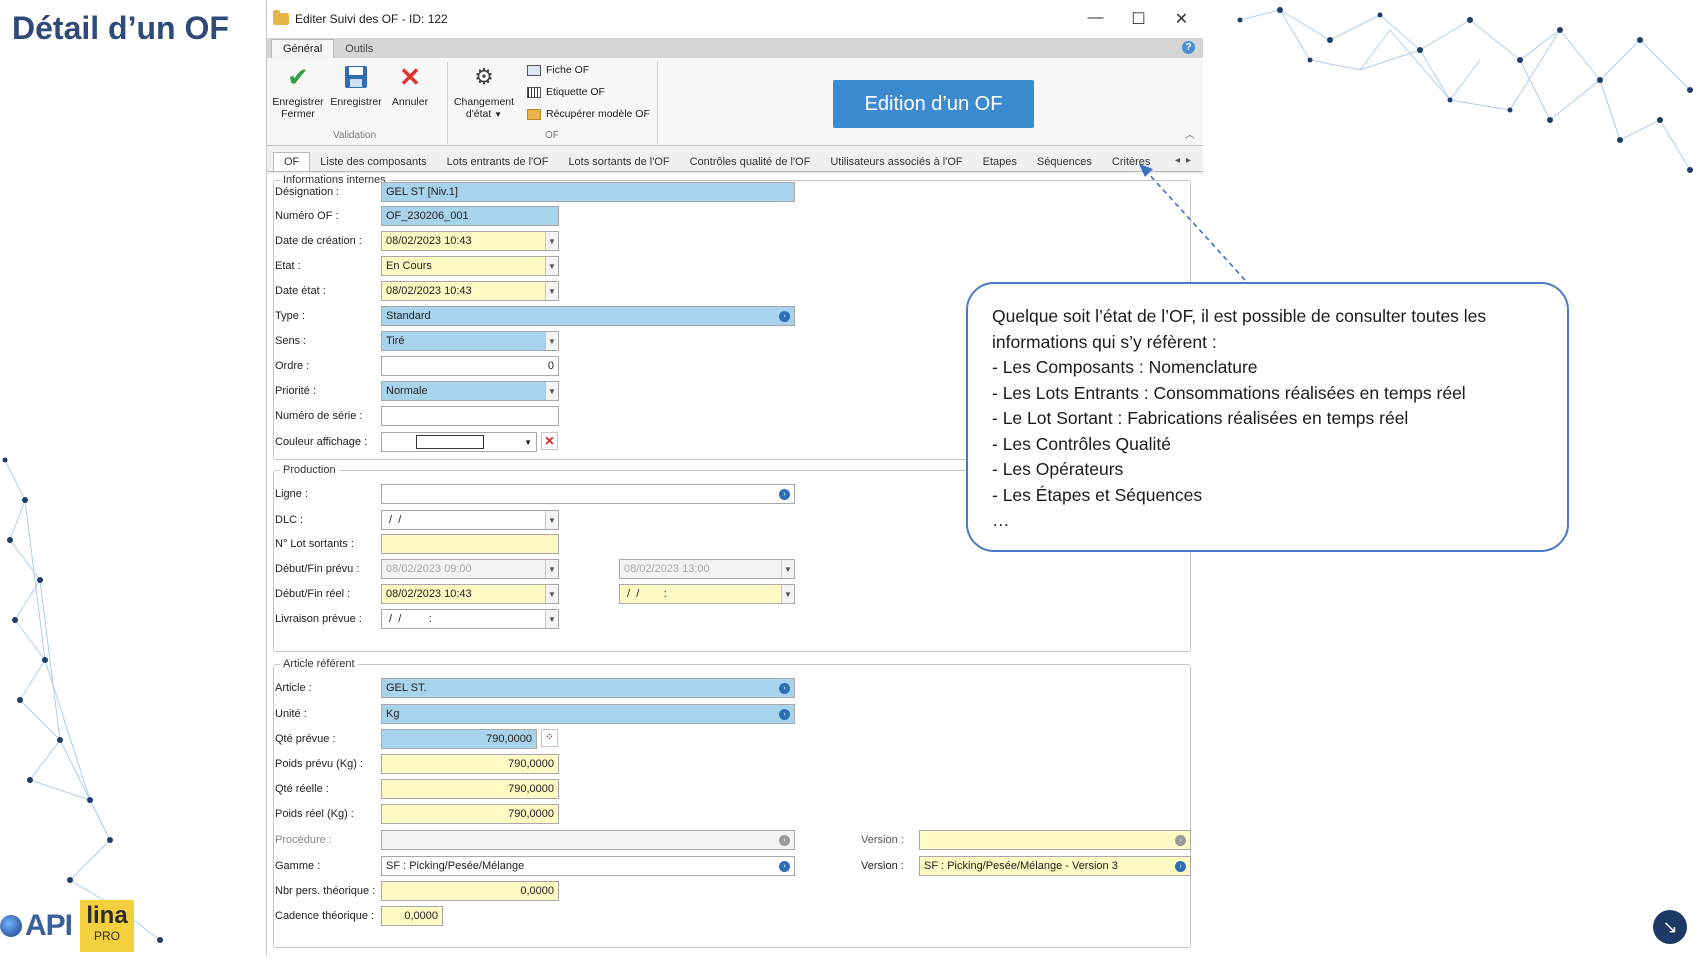  What do you see at coordinates (393, 714) in the screenshot?
I see `unite-value: Kg` at bounding box center [393, 714].